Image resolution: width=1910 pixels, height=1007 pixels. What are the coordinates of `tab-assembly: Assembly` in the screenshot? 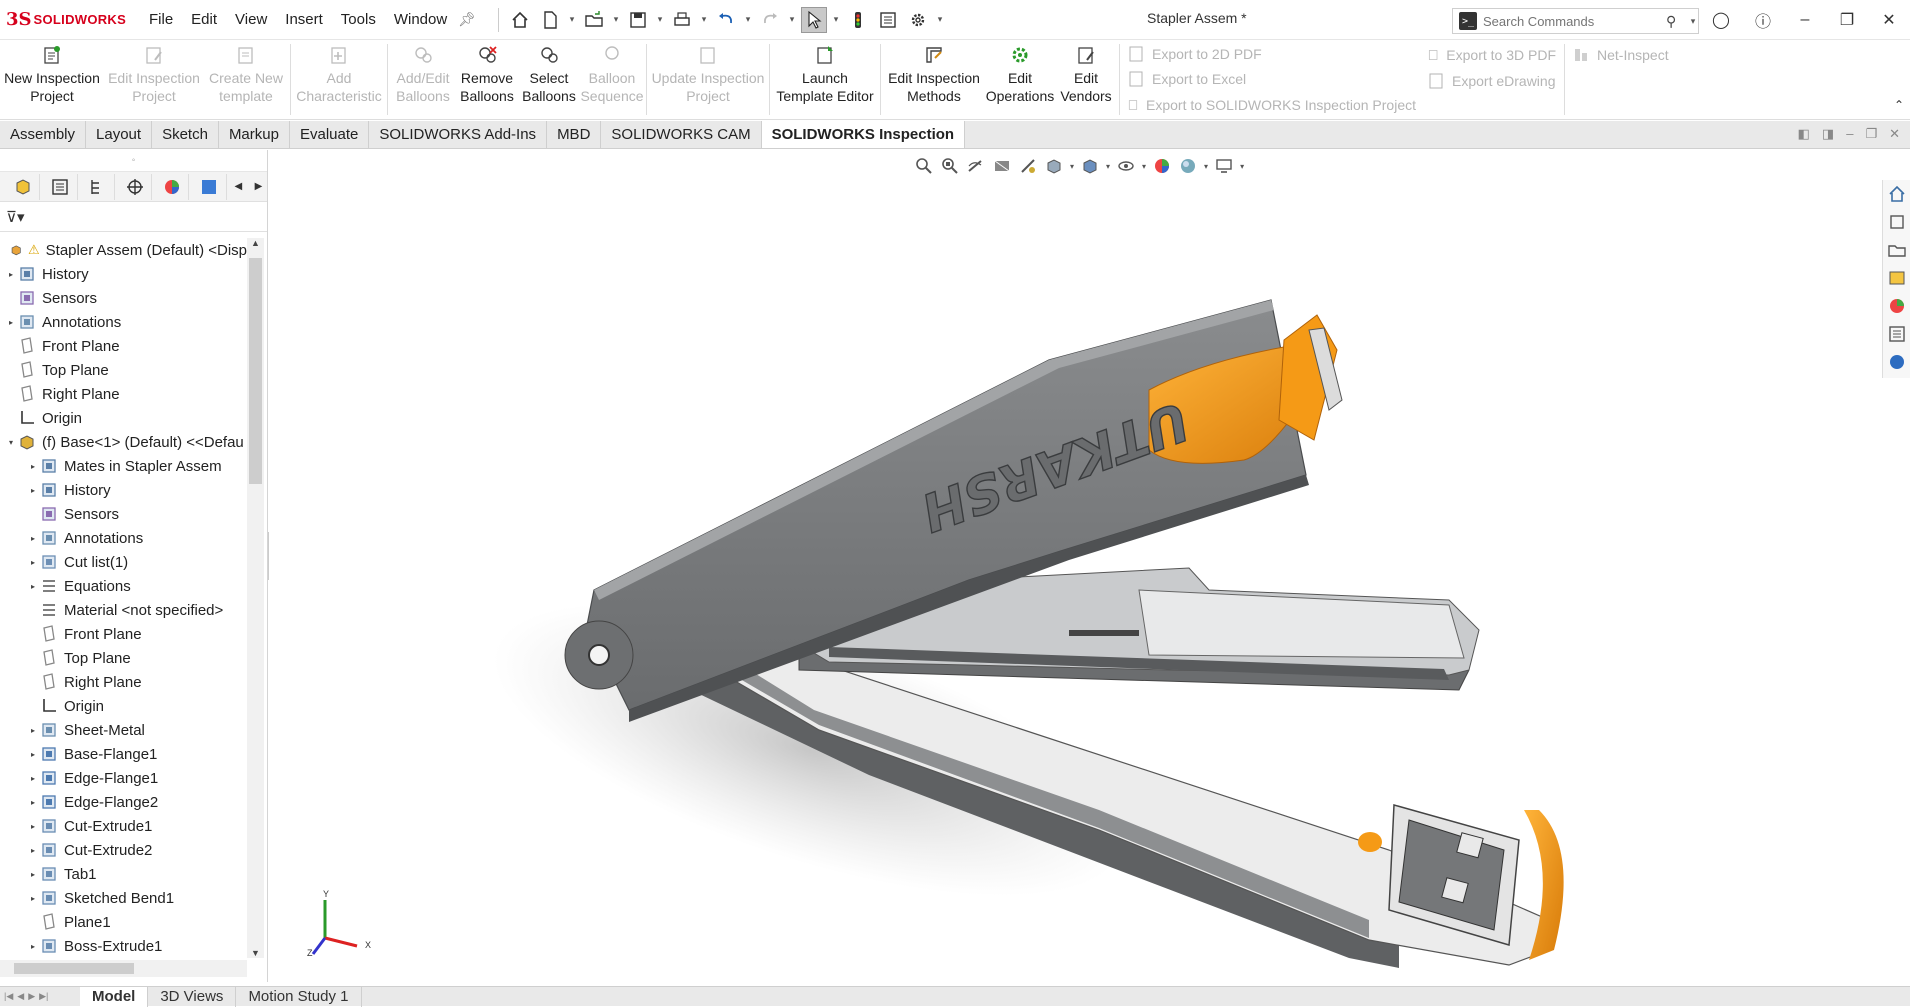 It's located at (43, 134).